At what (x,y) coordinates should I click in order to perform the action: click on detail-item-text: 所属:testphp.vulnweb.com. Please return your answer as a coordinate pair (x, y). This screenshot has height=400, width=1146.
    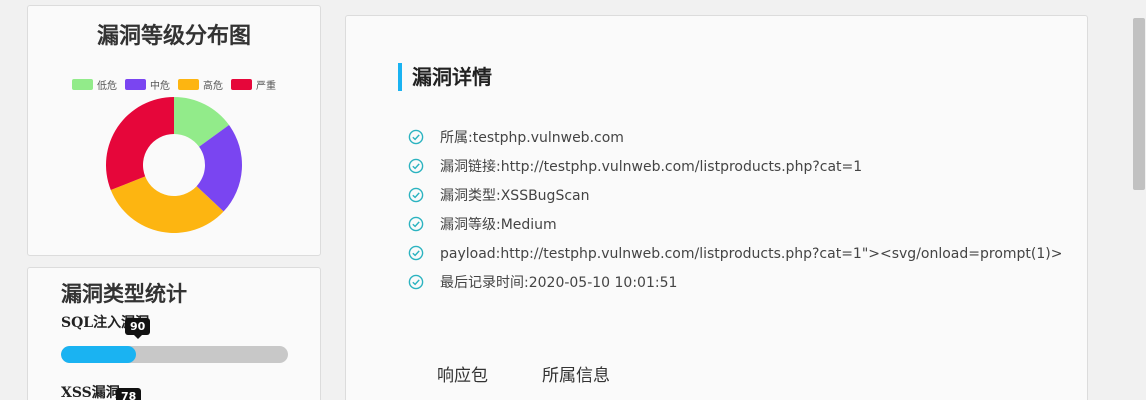
    Looking at the image, I should click on (532, 138).